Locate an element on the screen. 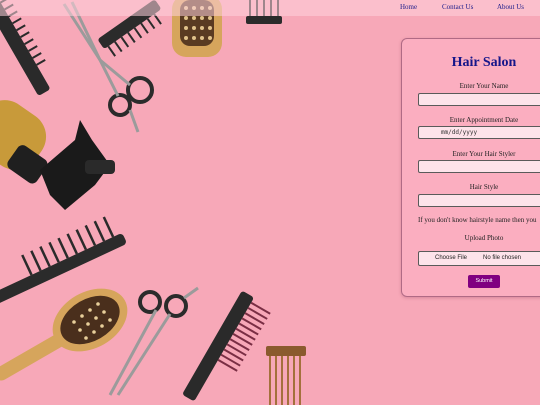 The image size is (540, 405). hairstyle-input is located at coordinates (479, 200).